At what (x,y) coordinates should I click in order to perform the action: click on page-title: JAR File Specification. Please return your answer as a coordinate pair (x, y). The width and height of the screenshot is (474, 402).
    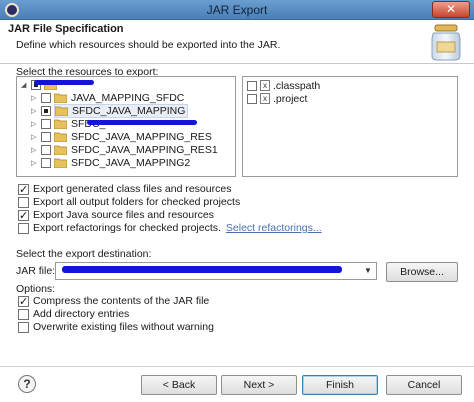
    Looking at the image, I should click on (66, 29).